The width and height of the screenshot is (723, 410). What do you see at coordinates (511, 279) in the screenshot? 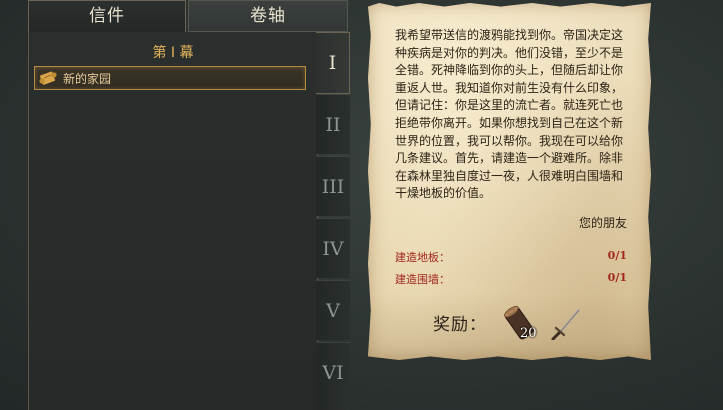
I see `objective-row: 建造围墙： 0/1` at bounding box center [511, 279].